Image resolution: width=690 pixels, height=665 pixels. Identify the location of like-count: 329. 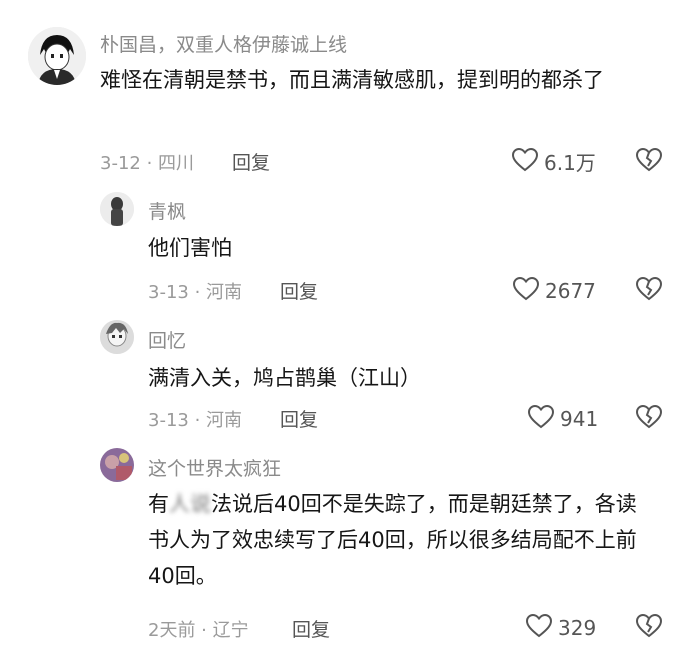
(577, 628).